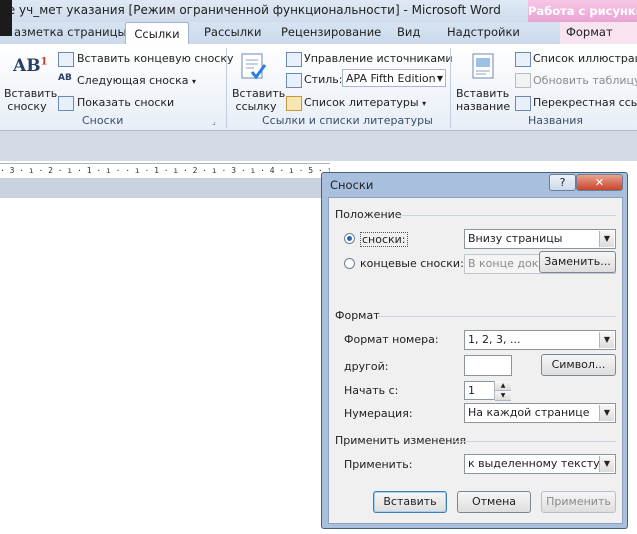 This screenshot has height=534, width=637. I want to click on bibliography-label: Список литературы, so click(361, 102).